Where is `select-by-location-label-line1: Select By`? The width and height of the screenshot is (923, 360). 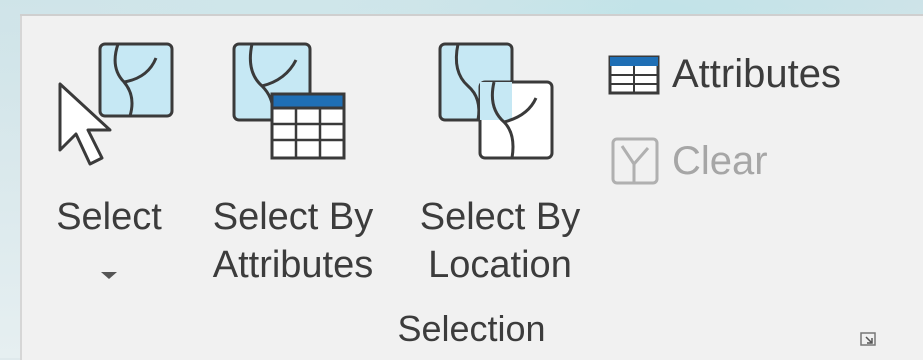
select-by-location-label-line1: Select By is located at coordinates (500, 217).